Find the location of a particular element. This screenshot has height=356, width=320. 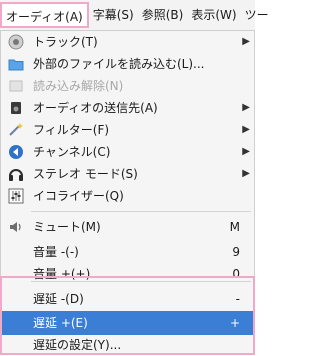

menu-item-stereo-mode: ステレオ モード(S) ▶ is located at coordinates (127, 174).